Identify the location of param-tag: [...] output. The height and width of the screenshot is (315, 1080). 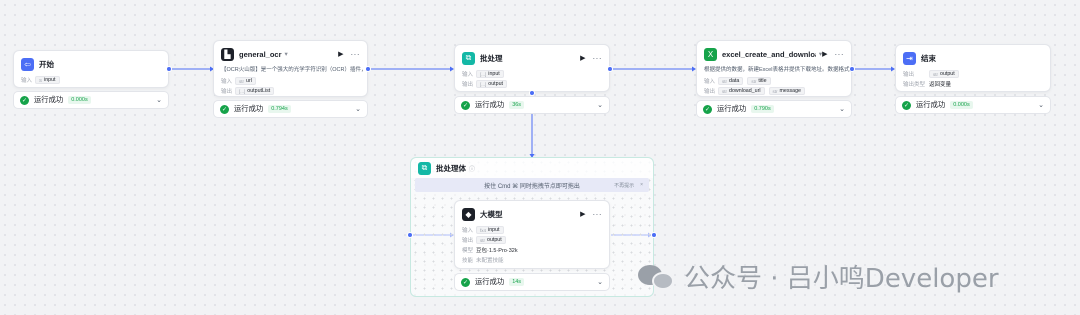
(491, 84).